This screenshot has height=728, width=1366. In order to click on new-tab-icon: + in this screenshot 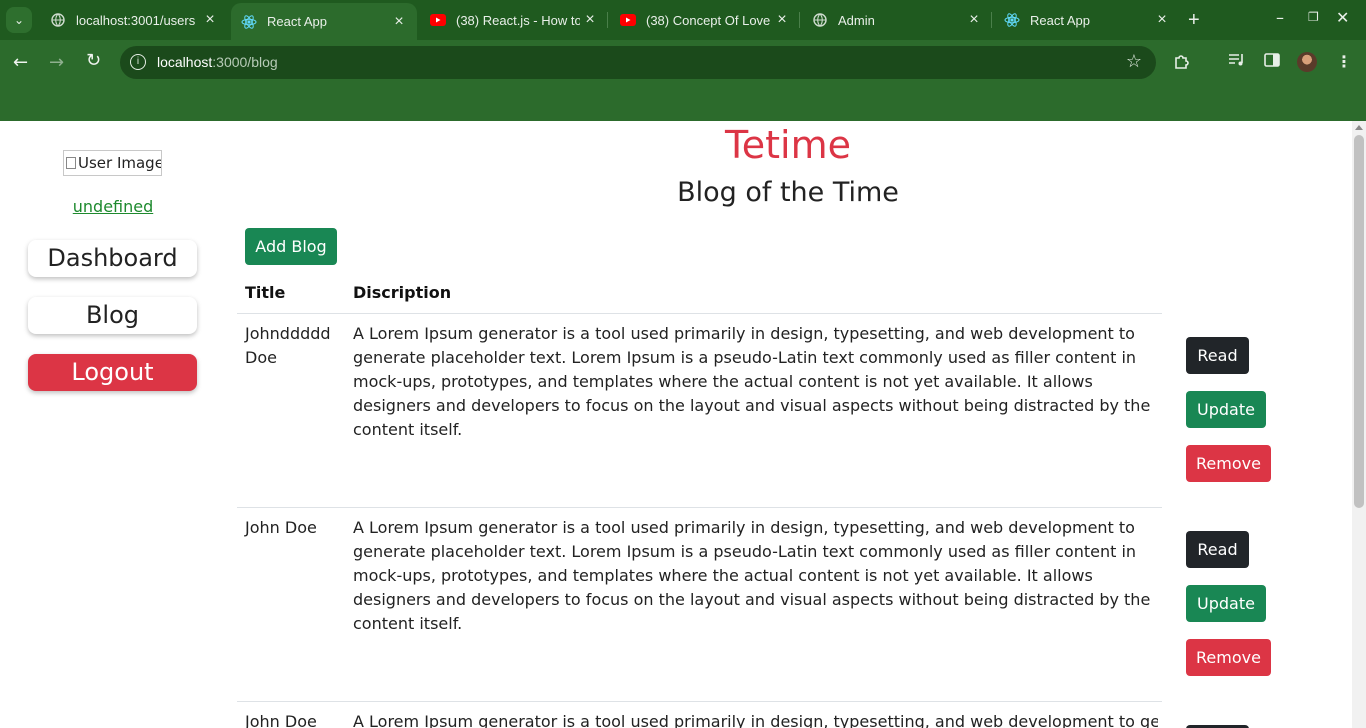, I will do `click(1194, 20)`.